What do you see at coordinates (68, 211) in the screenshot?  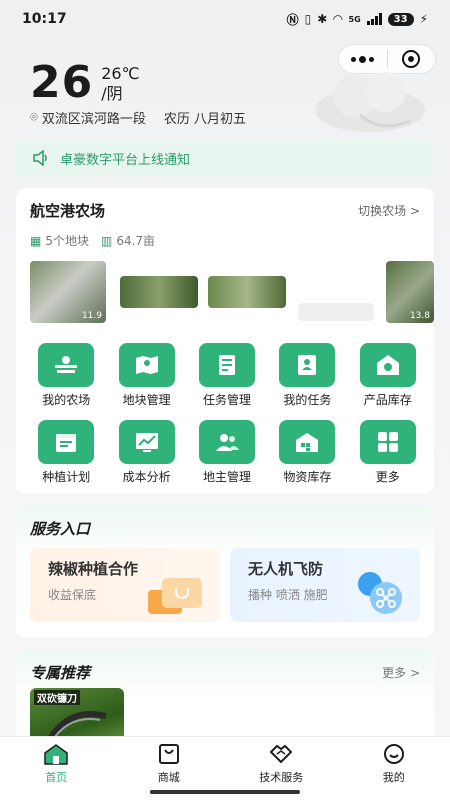 I see `farm-name: 航空港农场` at bounding box center [68, 211].